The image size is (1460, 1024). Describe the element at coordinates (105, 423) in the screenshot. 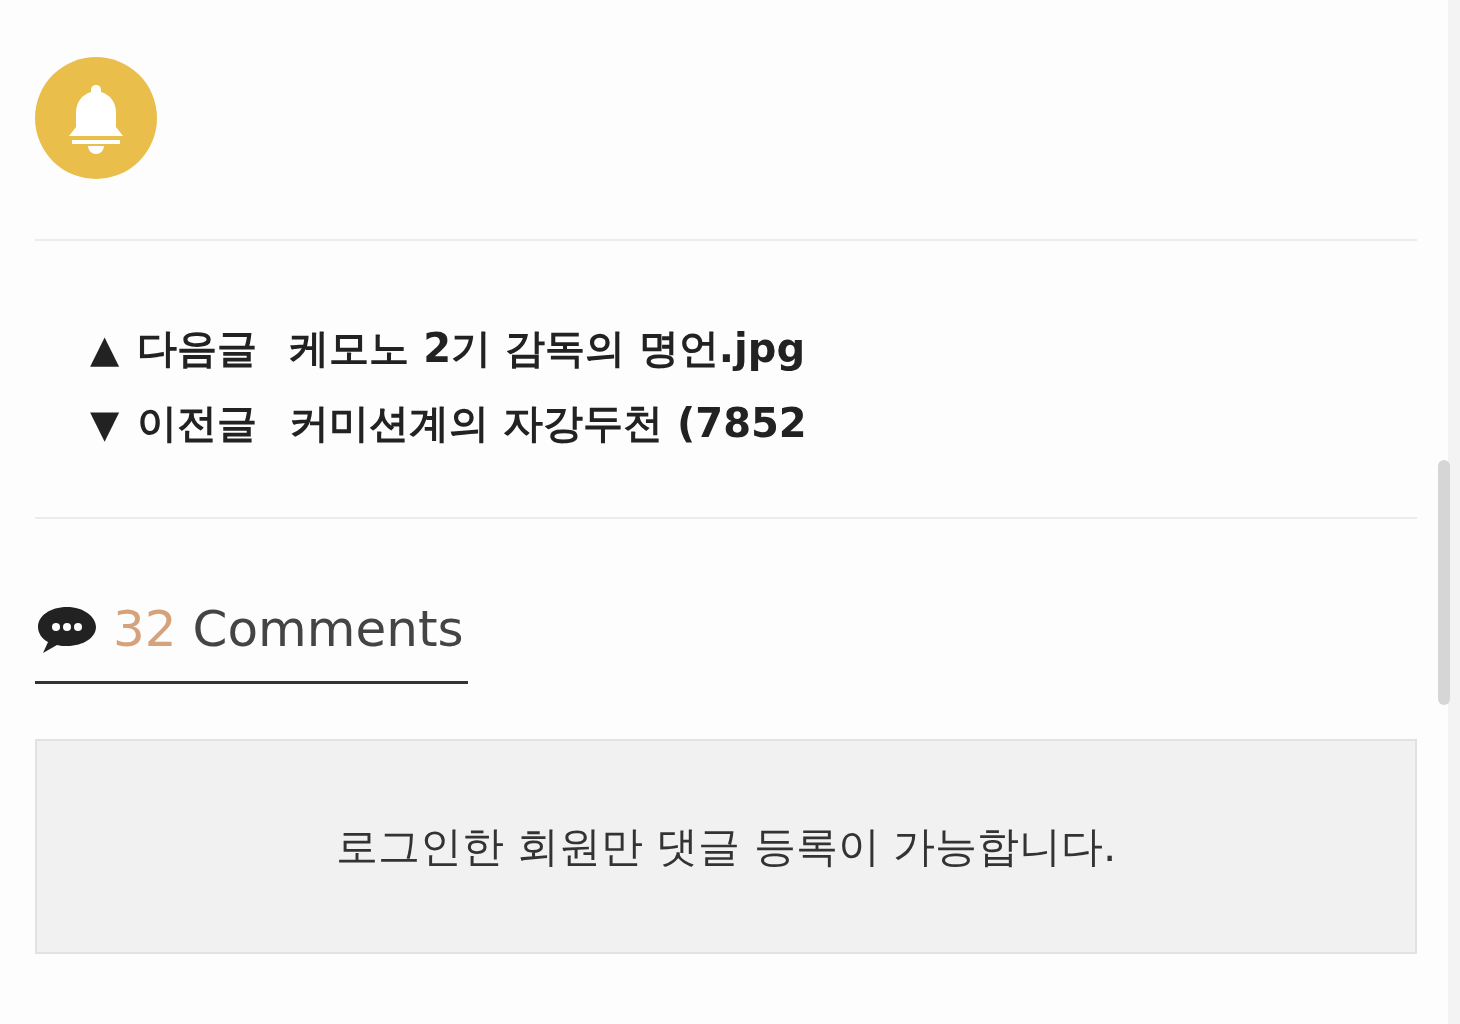

I see `arrow-glyph: ▼` at that location.